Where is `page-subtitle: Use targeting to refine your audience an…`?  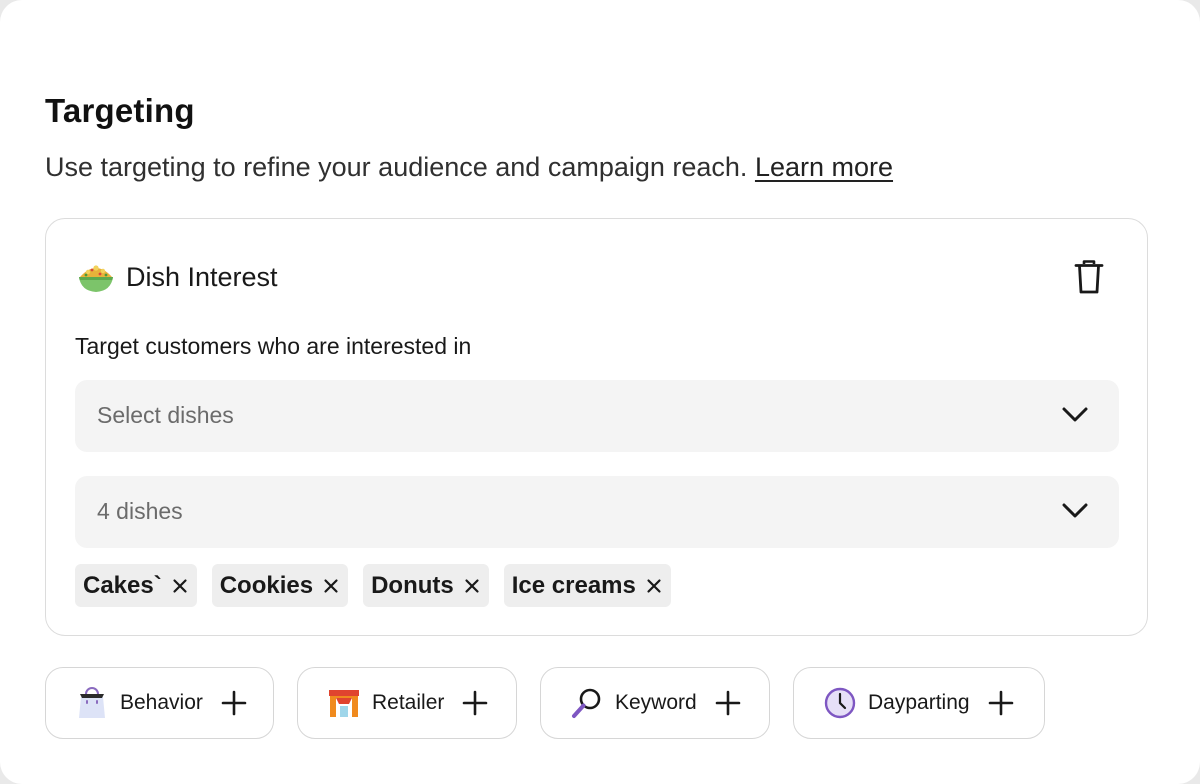
page-subtitle: Use targeting to refine your audience an… is located at coordinates (469, 167).